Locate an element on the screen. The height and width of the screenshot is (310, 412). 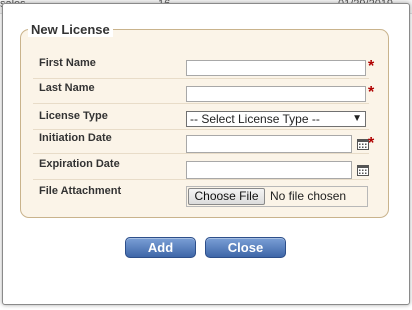
initiation-date-input is located at coordinates (269, 144).